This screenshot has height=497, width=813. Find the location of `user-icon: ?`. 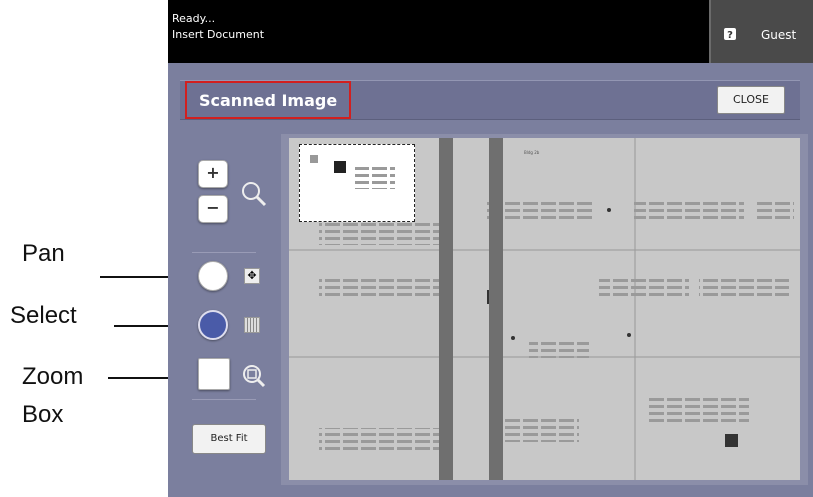

user-icon: ? is located at coordinates (730, 34).